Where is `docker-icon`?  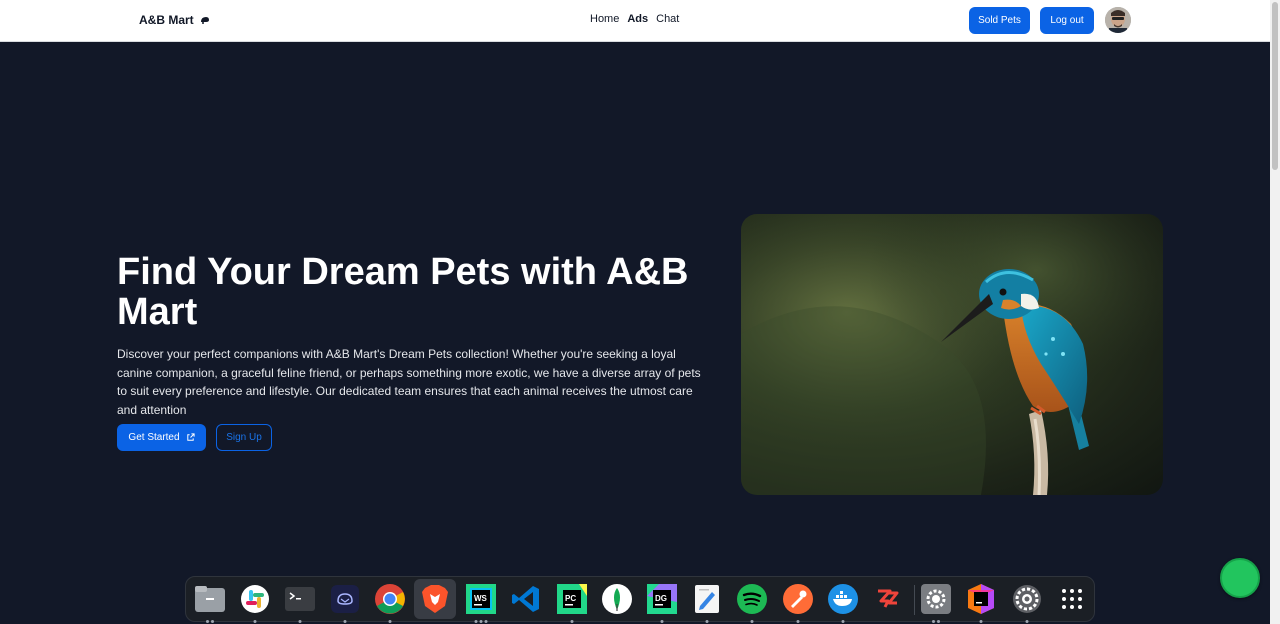
docker-icon is located at coordinates (843, 599).